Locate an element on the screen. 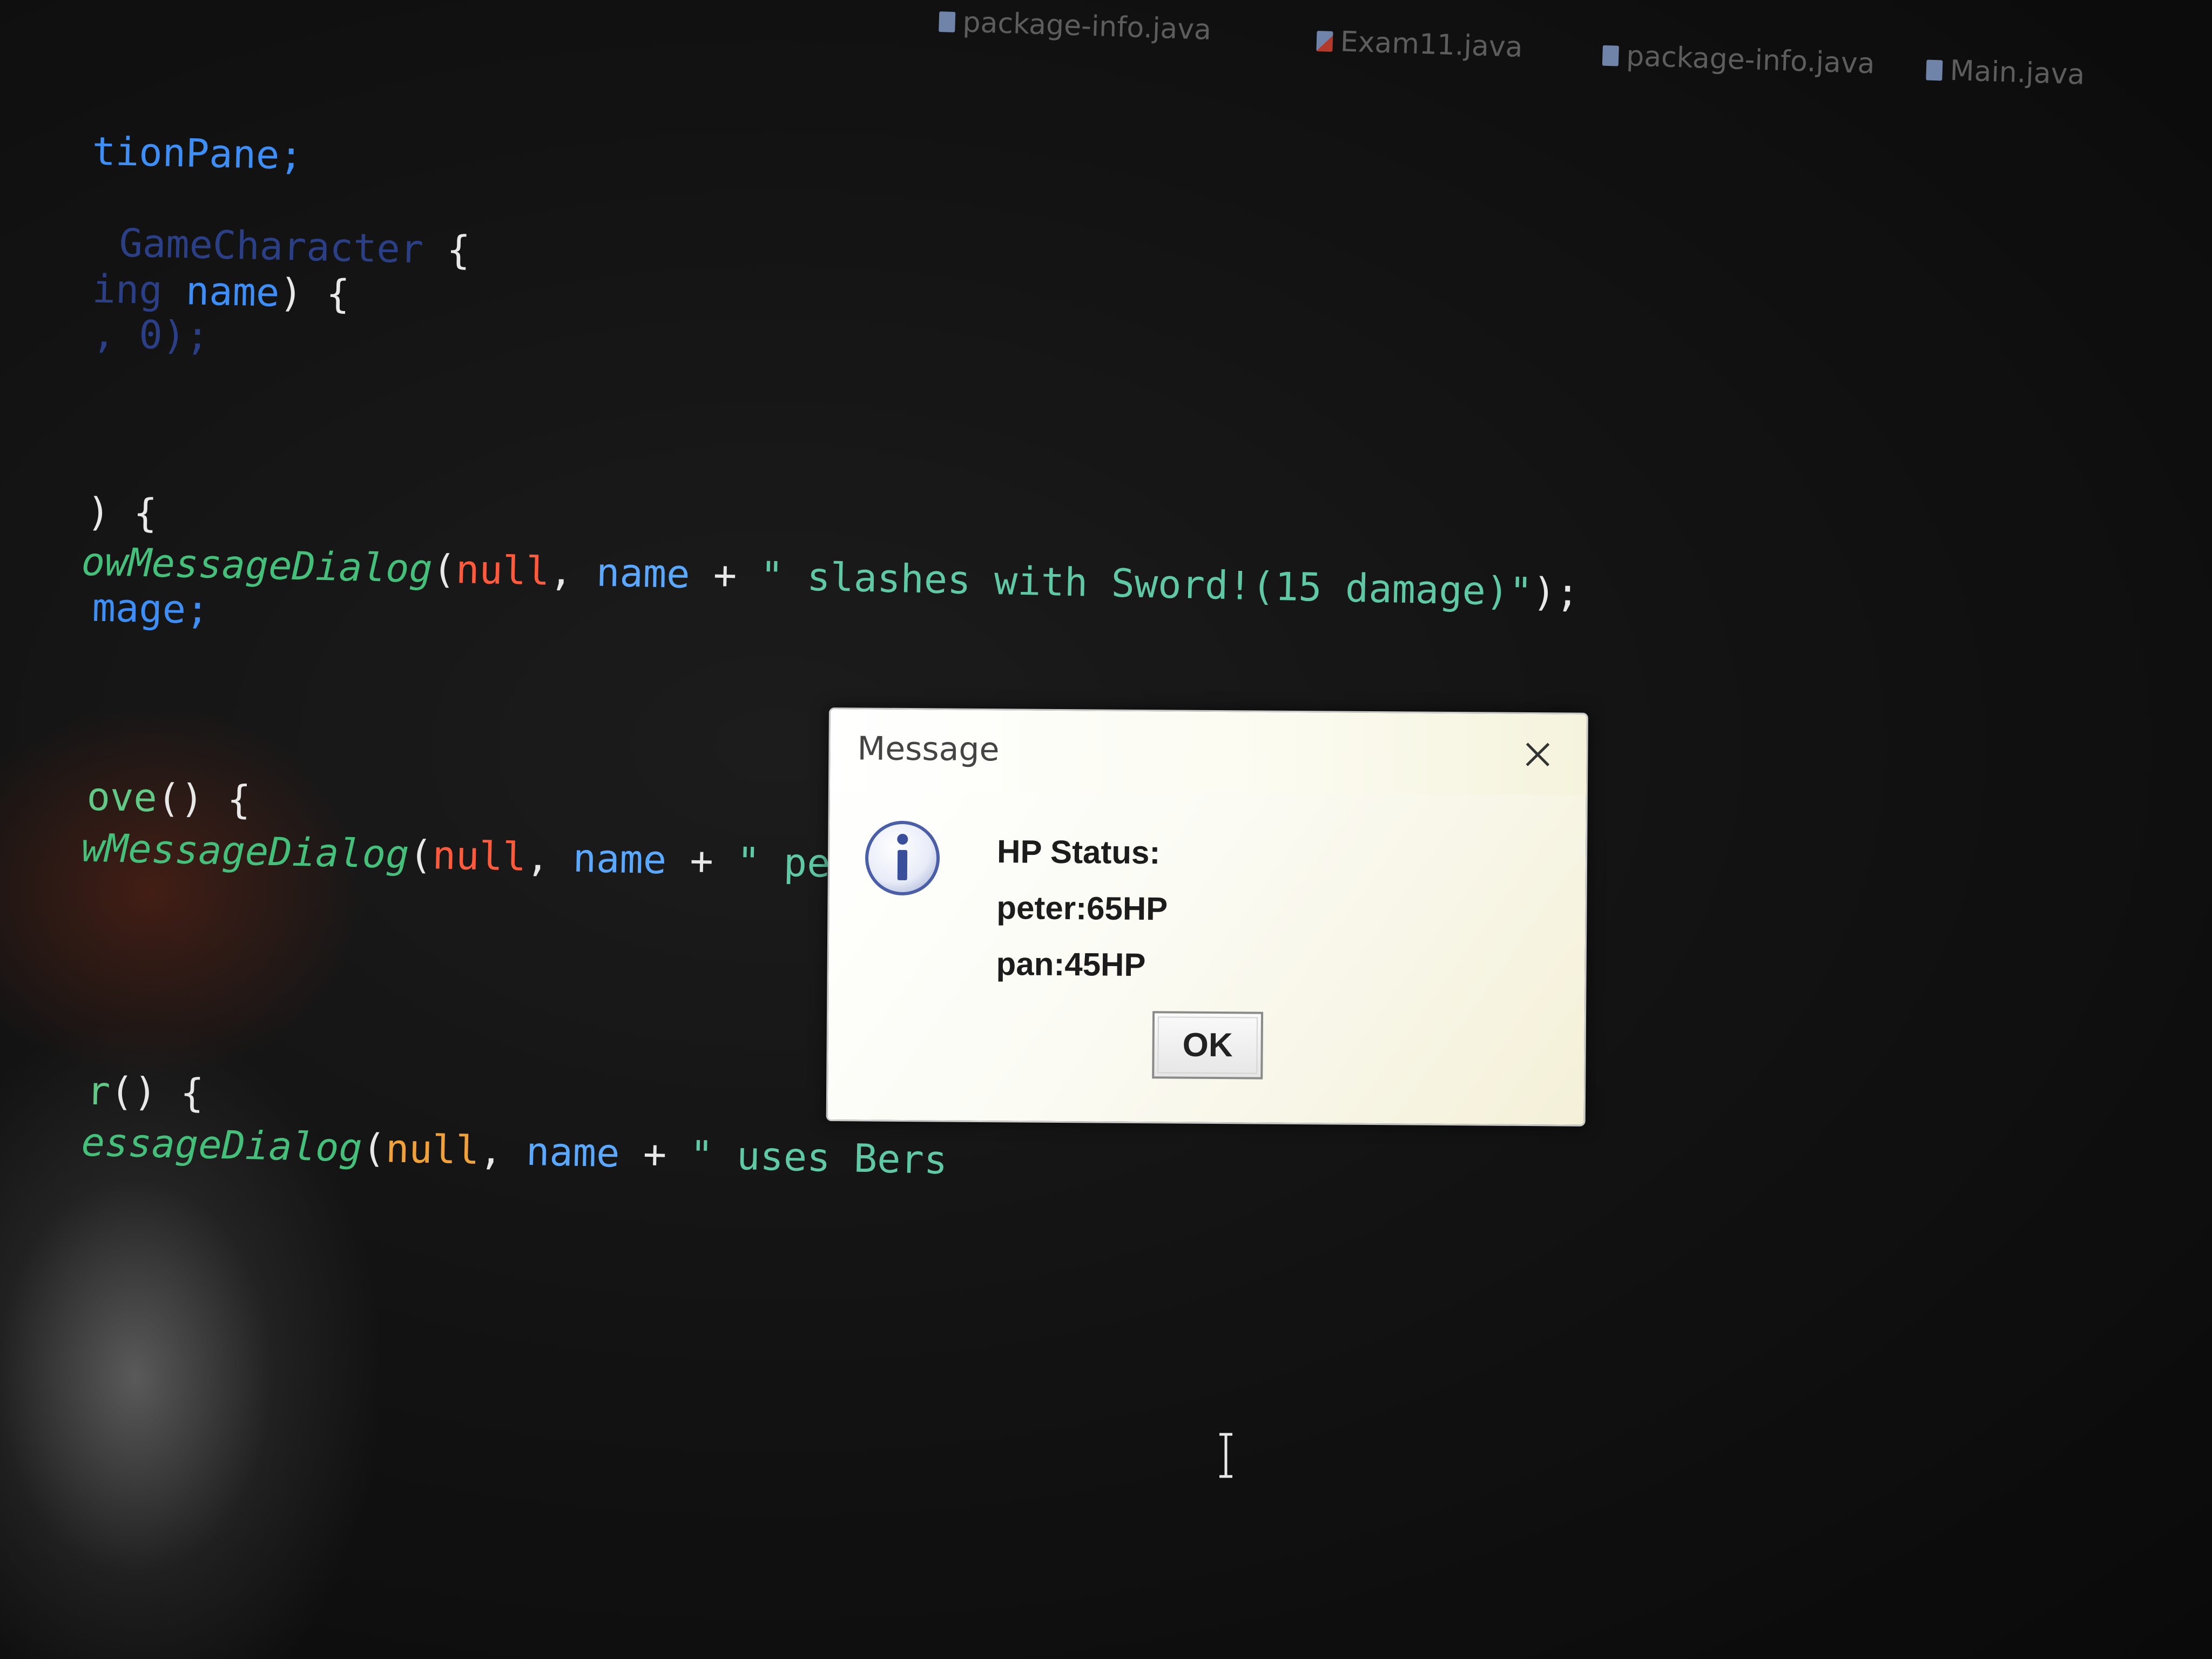  tab-package-info: package-info.java is located at coordinates (1075, 25).